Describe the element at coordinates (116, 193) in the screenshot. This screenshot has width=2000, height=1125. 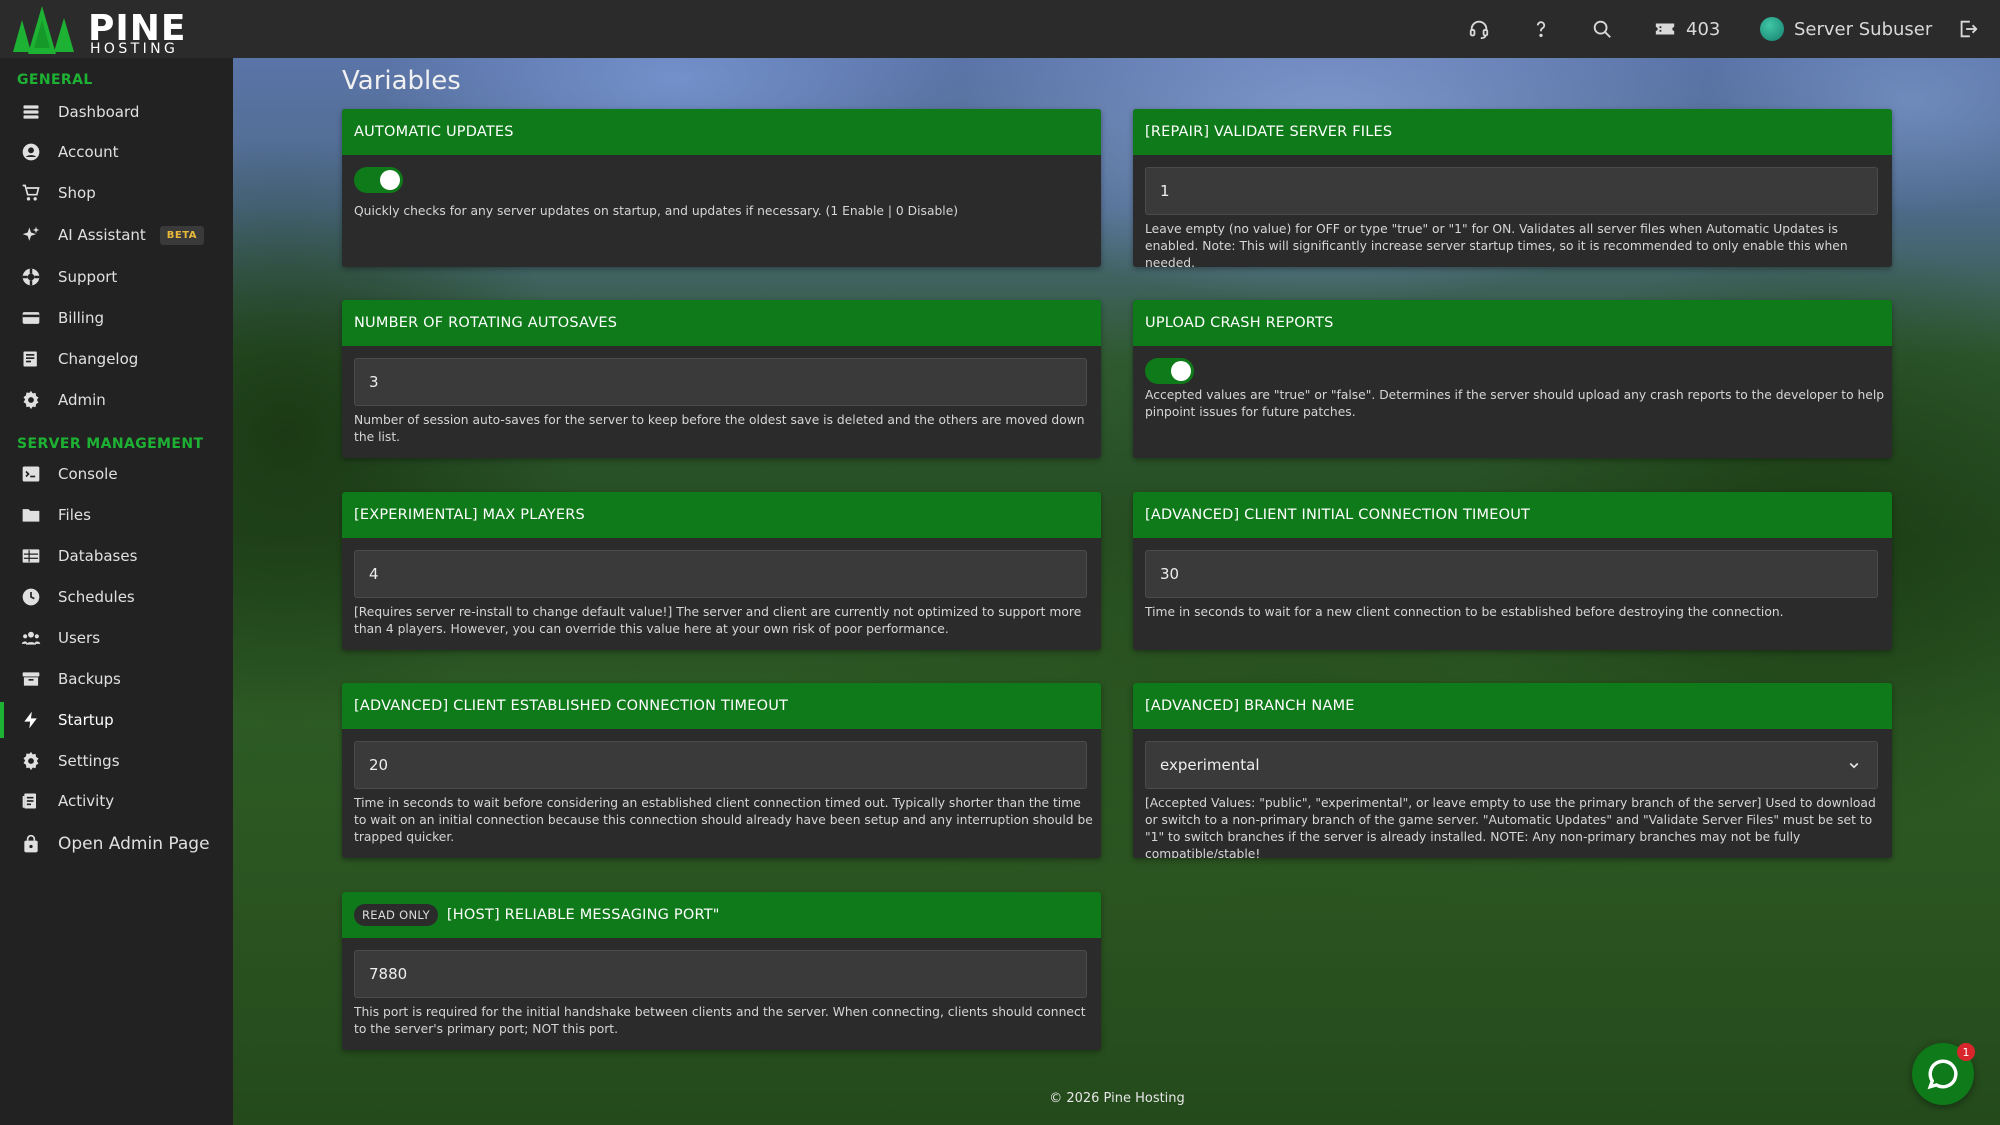
I see `sidebar-item-shop: Shop` at that location.